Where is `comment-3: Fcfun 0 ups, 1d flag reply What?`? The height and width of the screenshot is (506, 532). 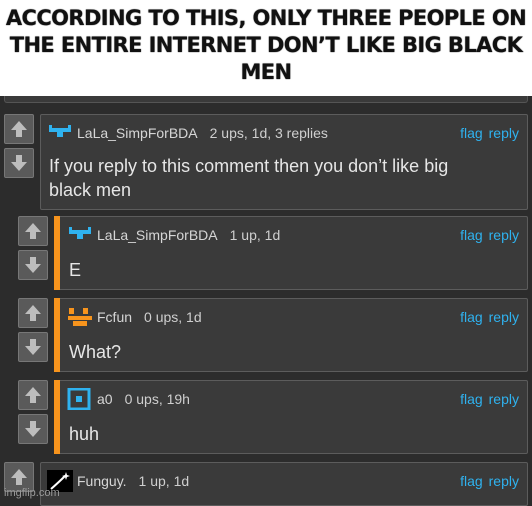
comment-3: Fcfun 0 ups, 1d flag reply What? is located at coordinates (273, 335).